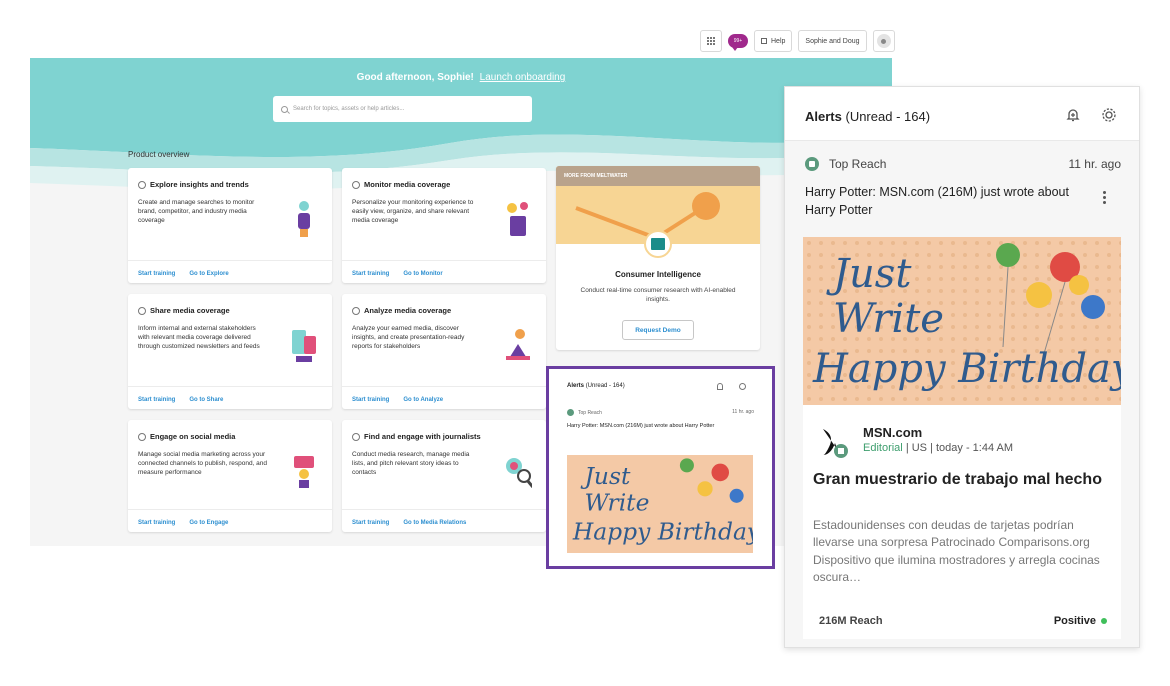 The width and height of the screenshot is (1170, 686). Describe the element at coordinates (1109, 115) in the screenshot. I see `gear-icon` at that location.